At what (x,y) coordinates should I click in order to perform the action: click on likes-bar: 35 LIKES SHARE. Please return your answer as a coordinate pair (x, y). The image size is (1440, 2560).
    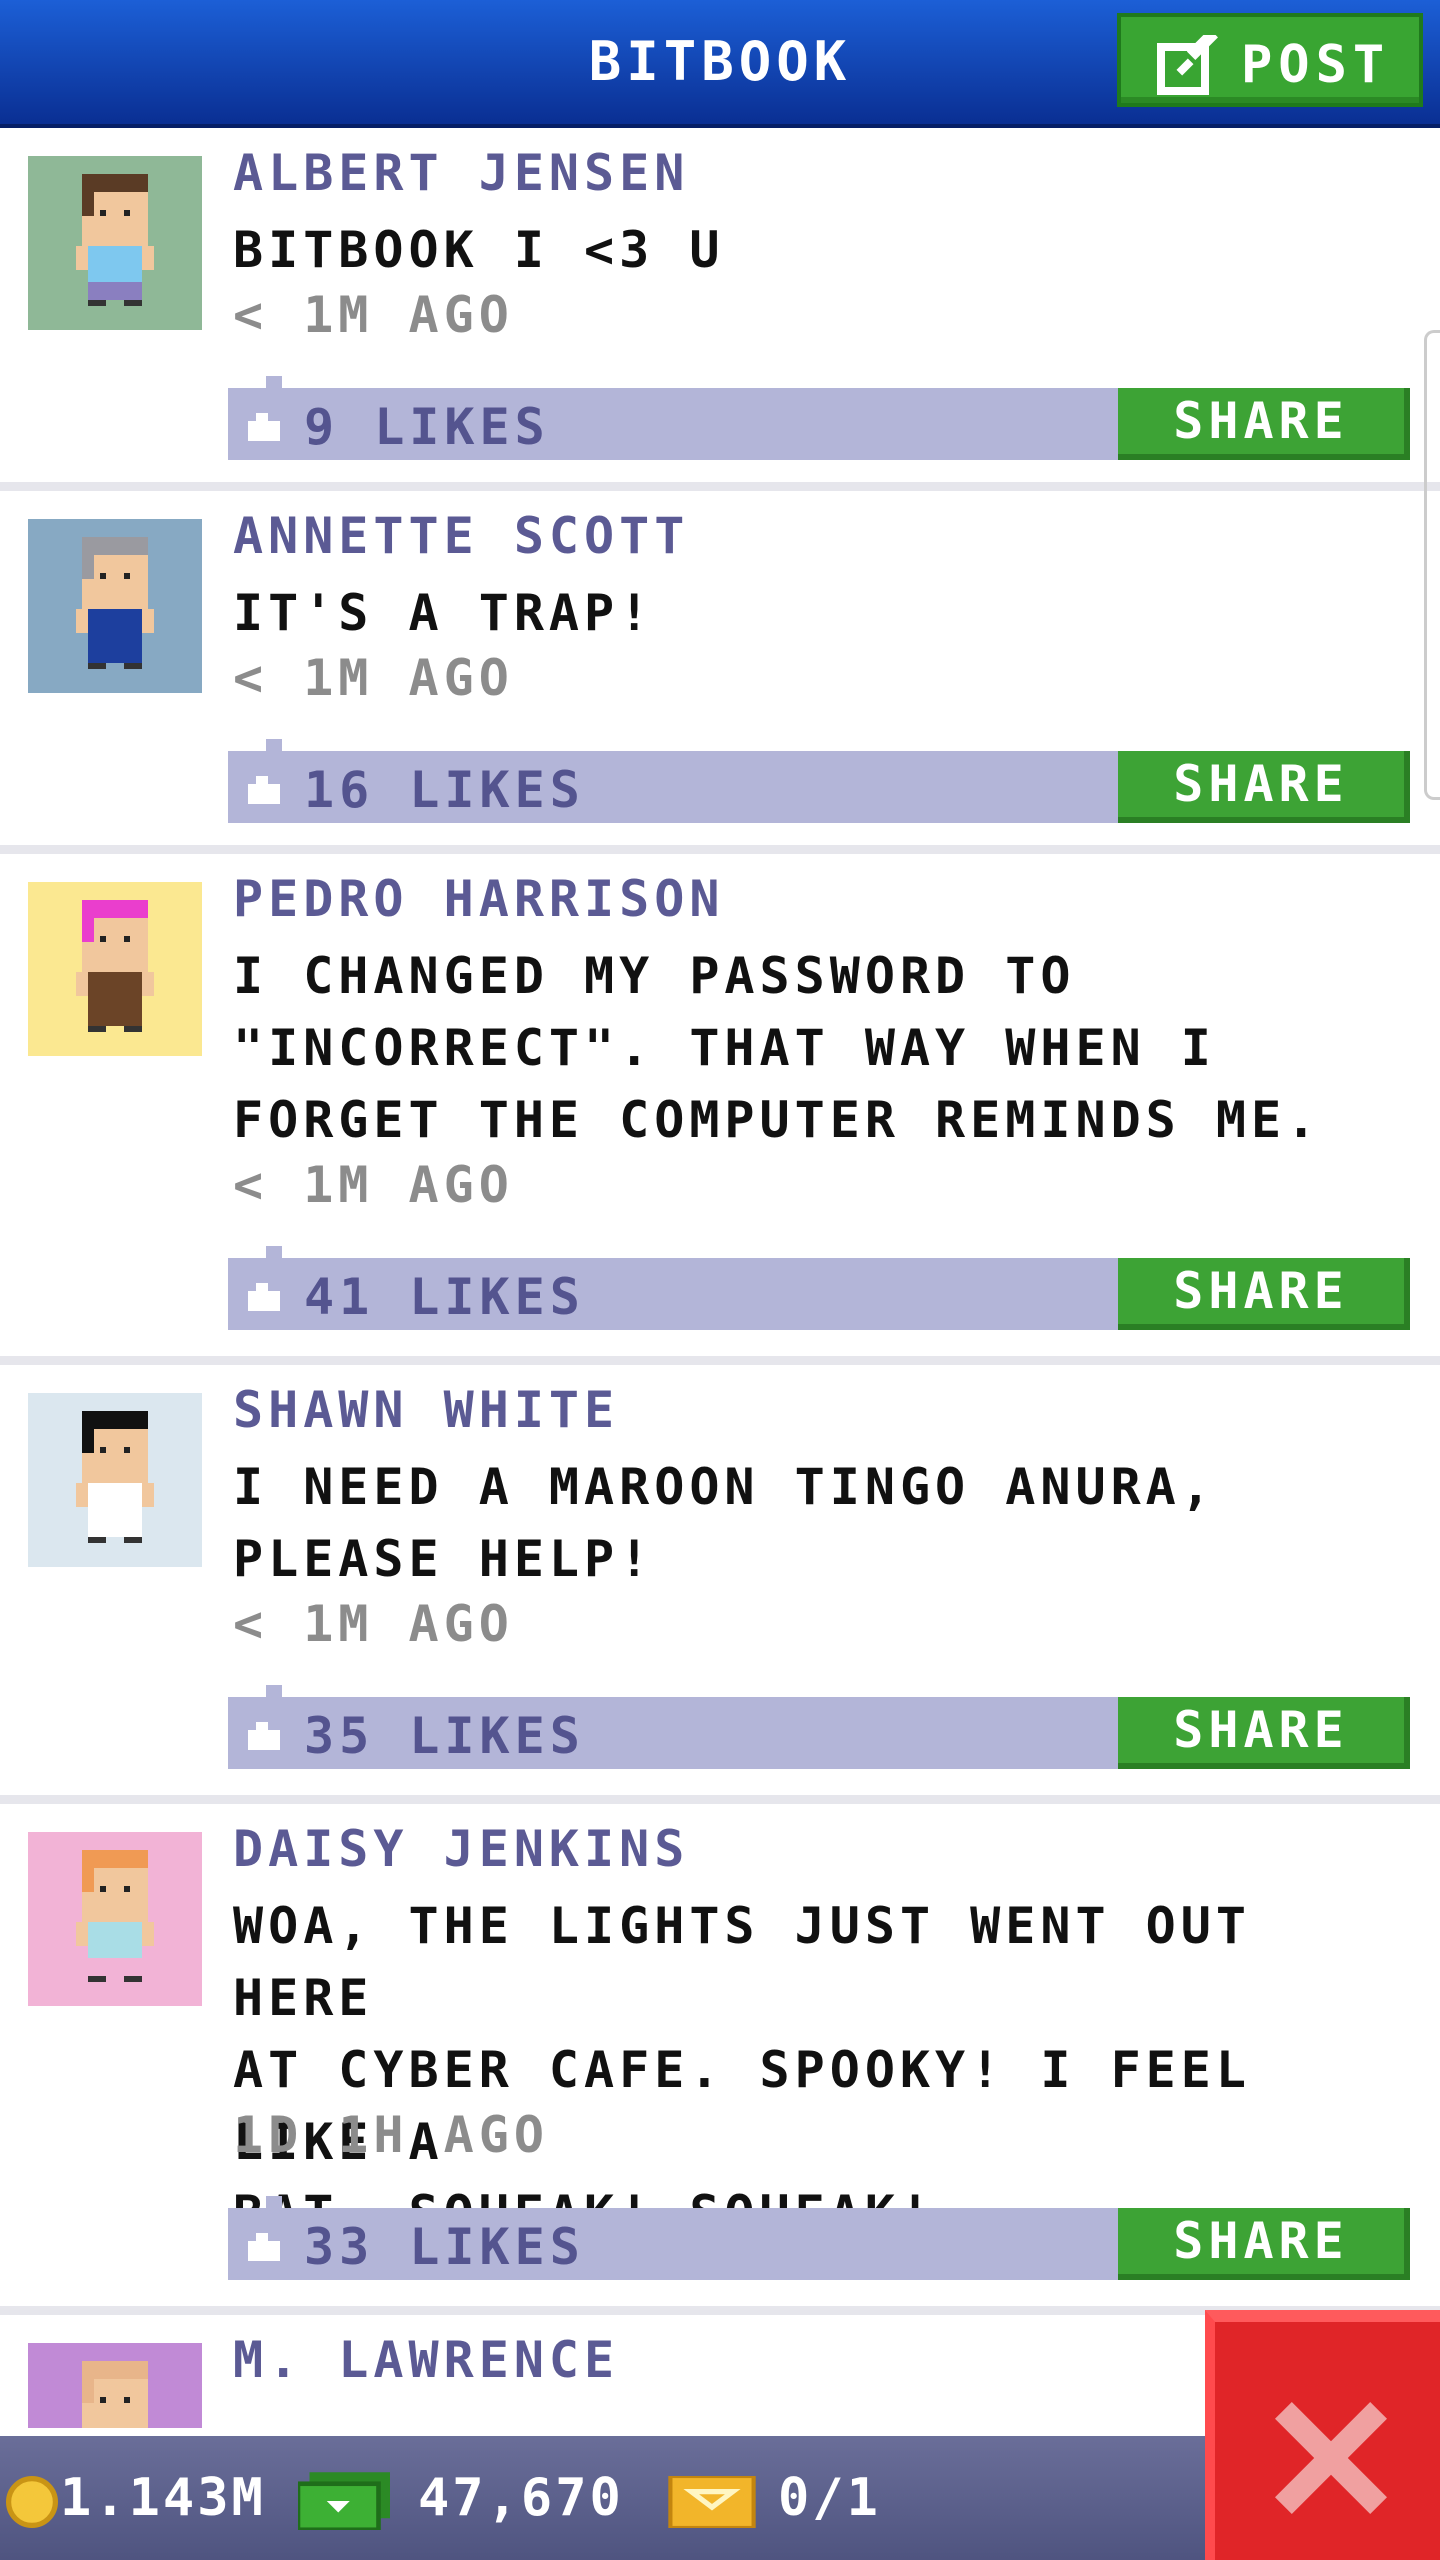
    Looking at the image, I should click on (819, 1727).